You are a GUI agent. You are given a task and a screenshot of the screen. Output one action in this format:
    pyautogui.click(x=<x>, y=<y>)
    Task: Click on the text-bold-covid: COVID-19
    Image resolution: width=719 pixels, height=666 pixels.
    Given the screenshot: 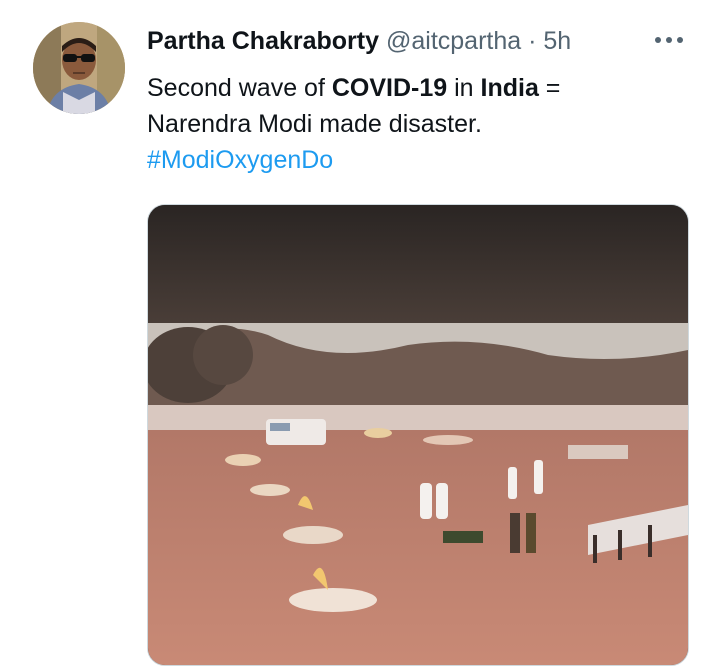 What is the action you would take?
    pyautogui.click(x=389, y=88)
    